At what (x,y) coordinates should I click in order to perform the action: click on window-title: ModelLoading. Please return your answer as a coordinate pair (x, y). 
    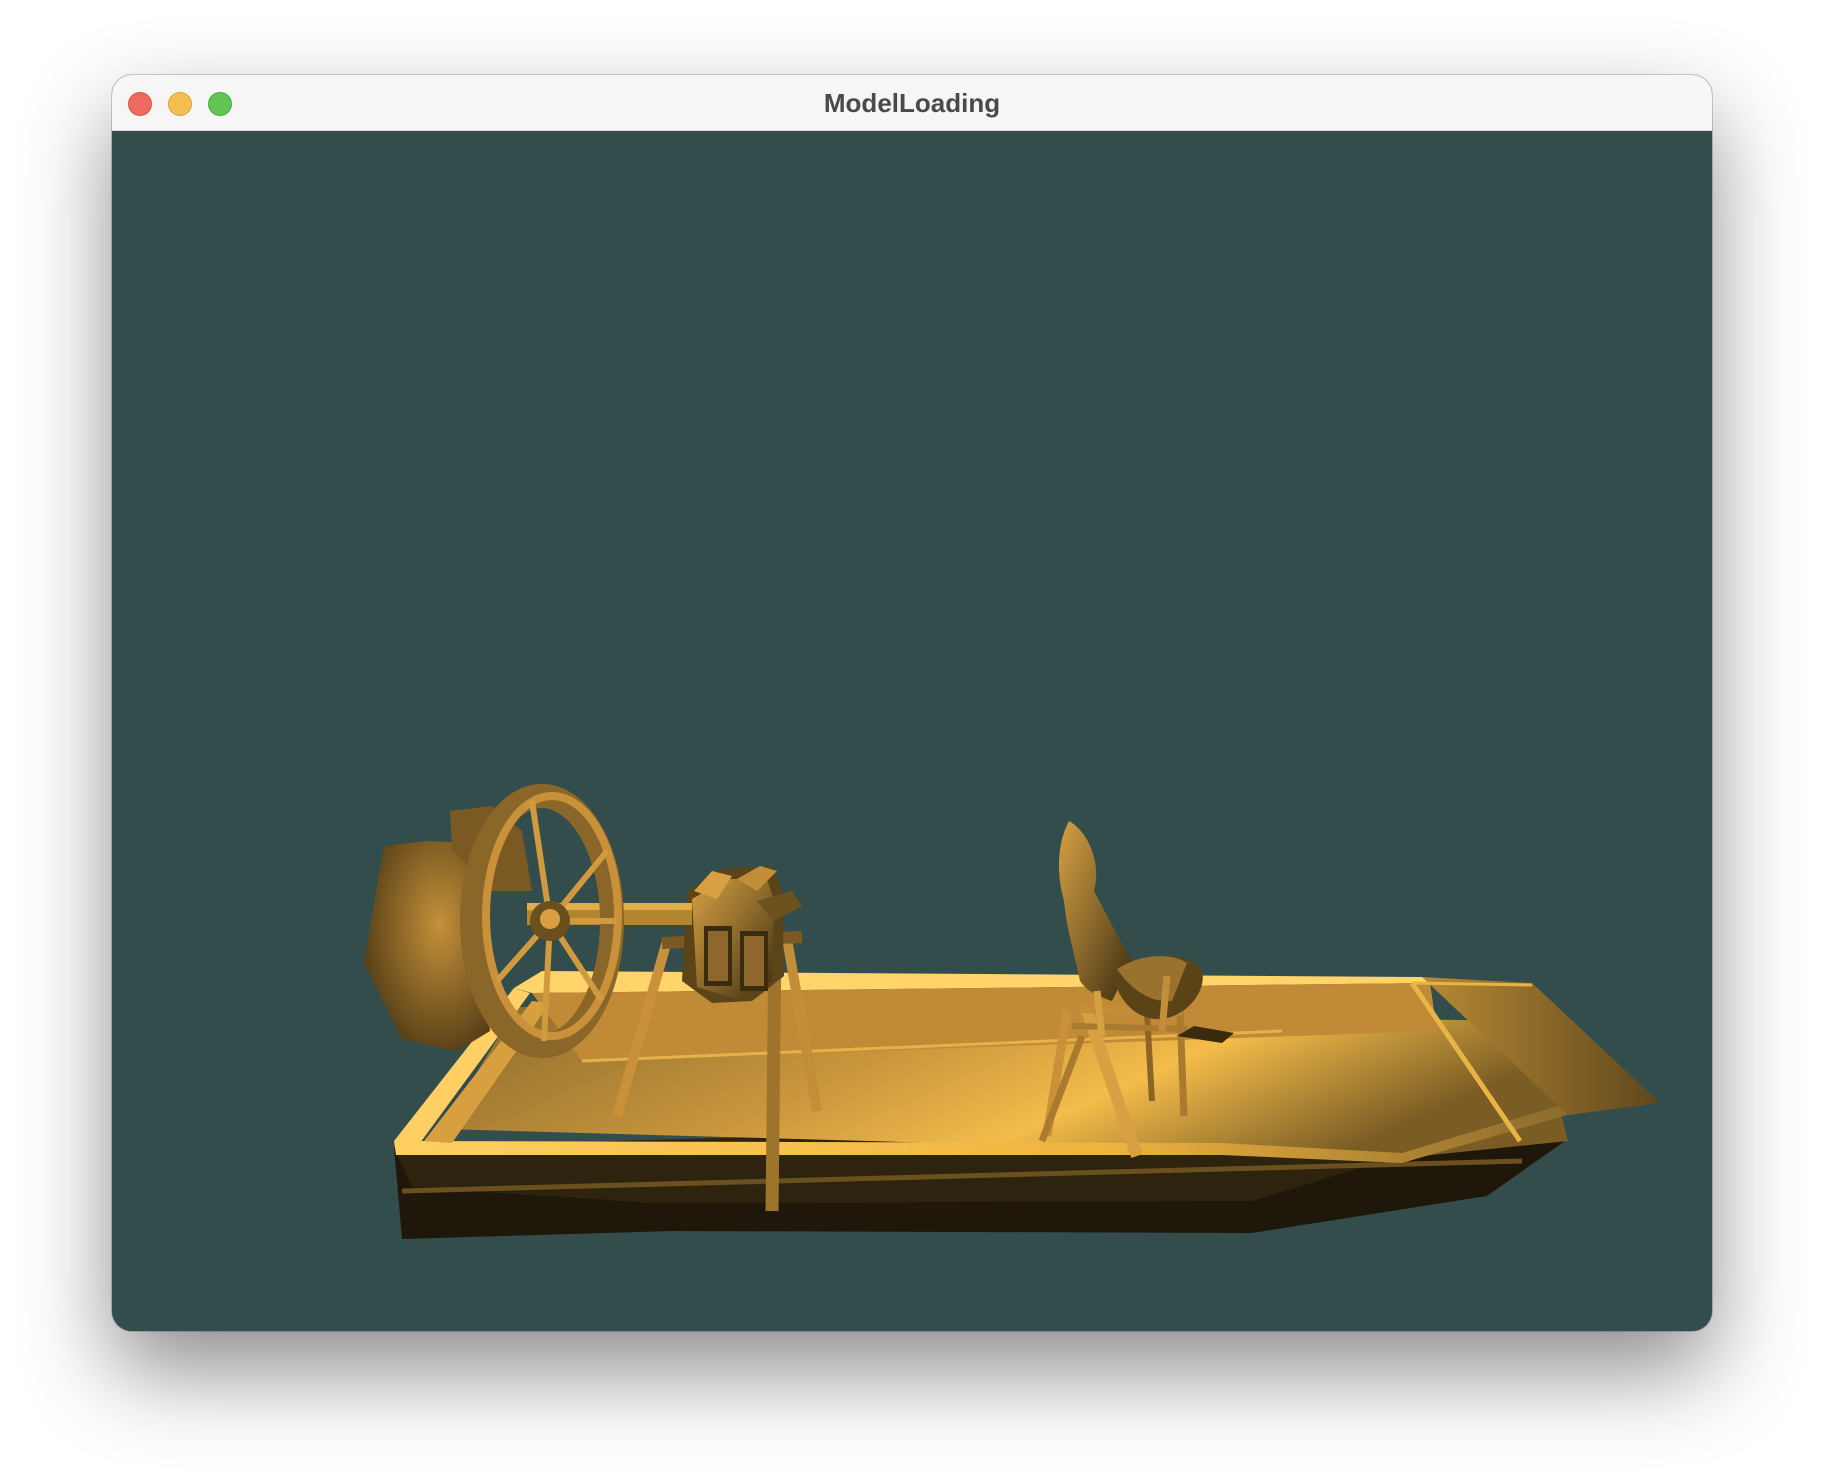
    Looking at the image, I should click on (912, 103).